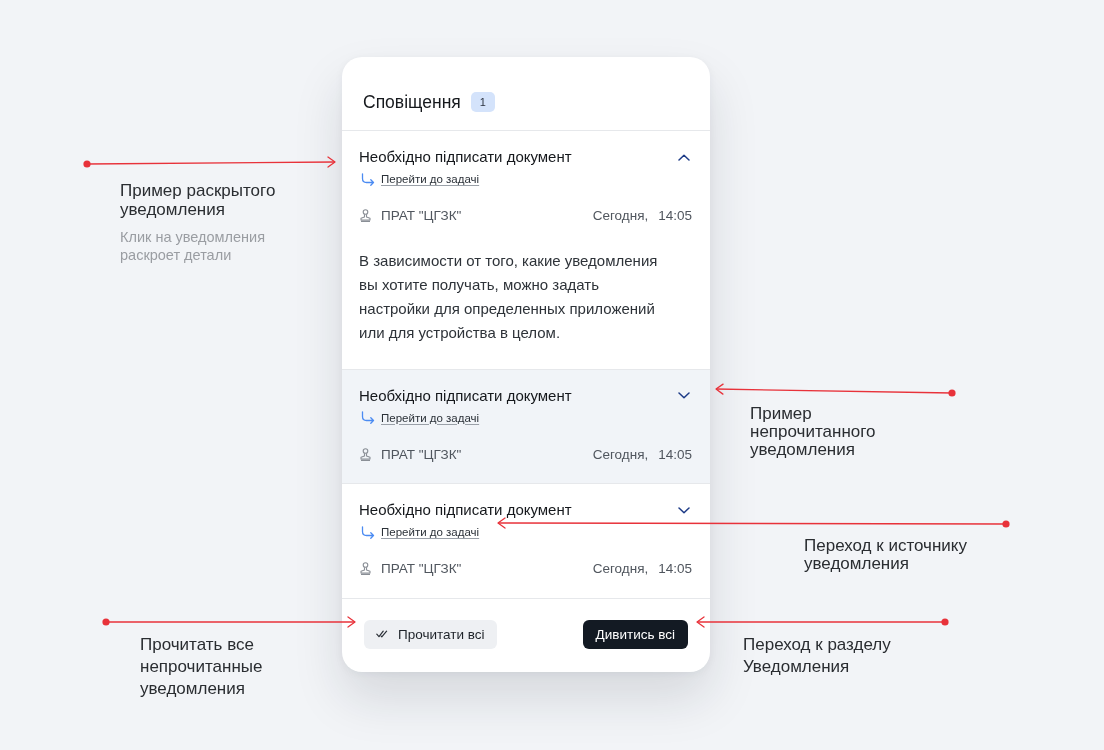 The width and height of the screenshot is (1104, 750). I want to click on panel-title: Сповіщення, so click(412, 102).